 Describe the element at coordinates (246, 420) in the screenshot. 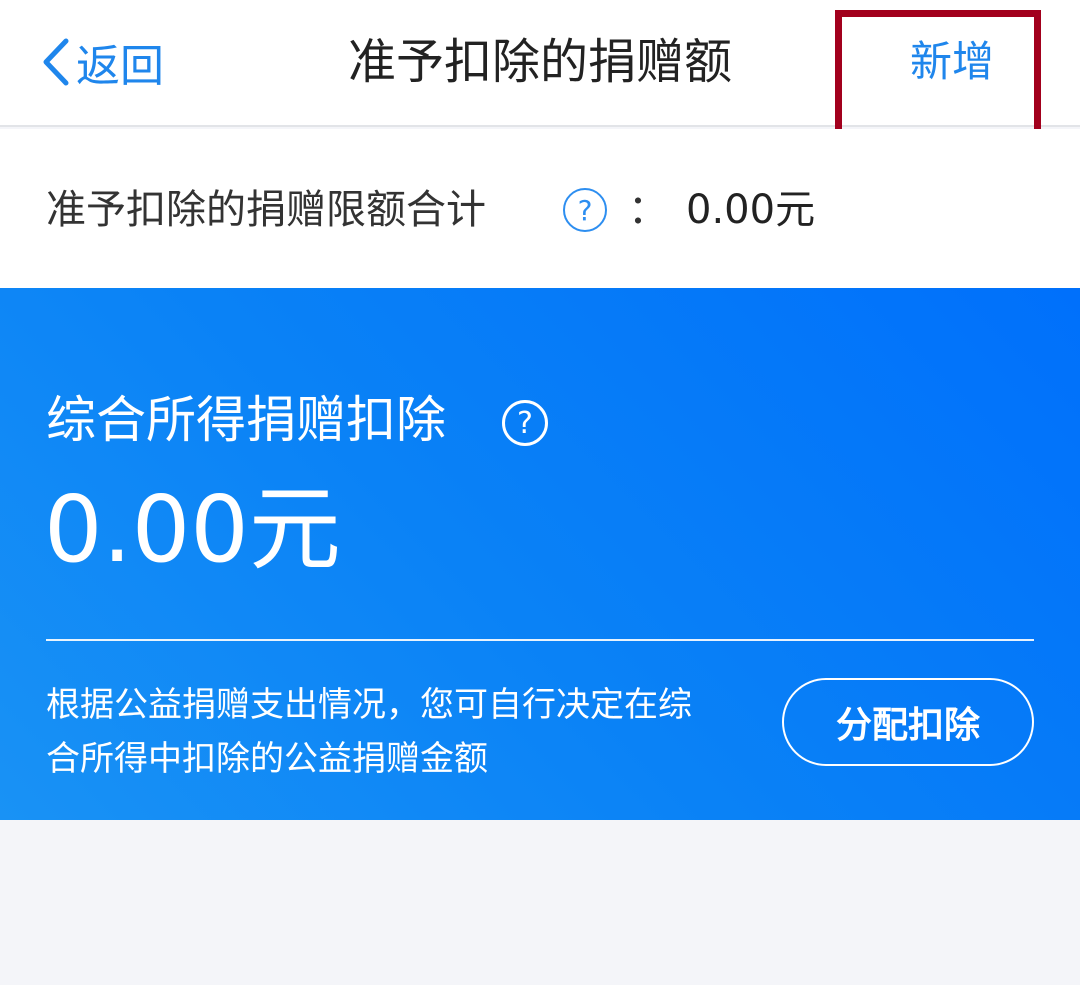

I see `card-title: 综合所得捐赠扣除` at that location.